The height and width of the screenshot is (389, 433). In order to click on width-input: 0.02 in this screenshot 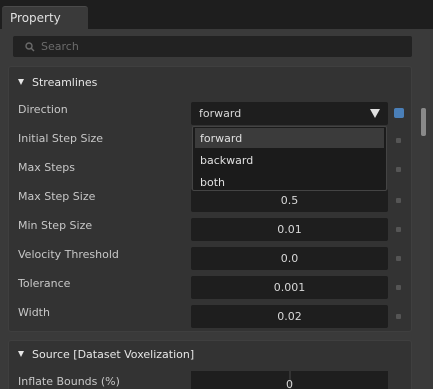, I will do `click(289, 316)`.